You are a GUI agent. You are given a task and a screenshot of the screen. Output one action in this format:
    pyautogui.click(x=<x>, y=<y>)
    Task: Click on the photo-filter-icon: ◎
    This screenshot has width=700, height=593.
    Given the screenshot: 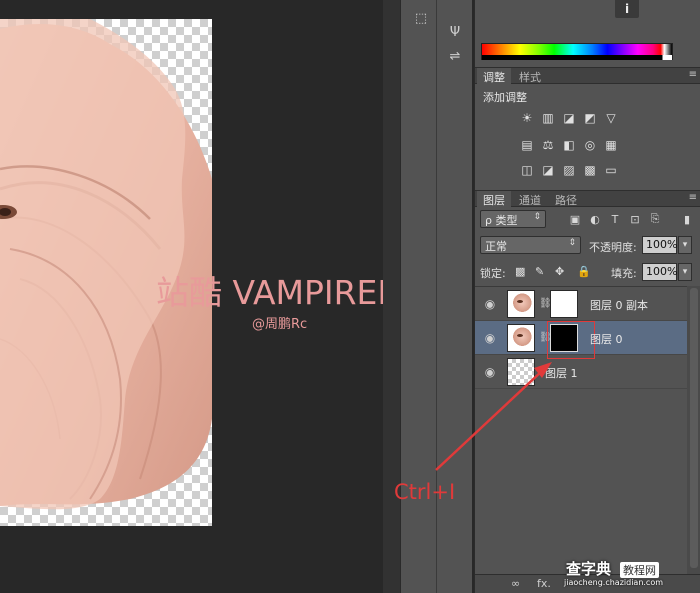 What is the action you would take?
    pyautogui.click(x=590, y=145)
    